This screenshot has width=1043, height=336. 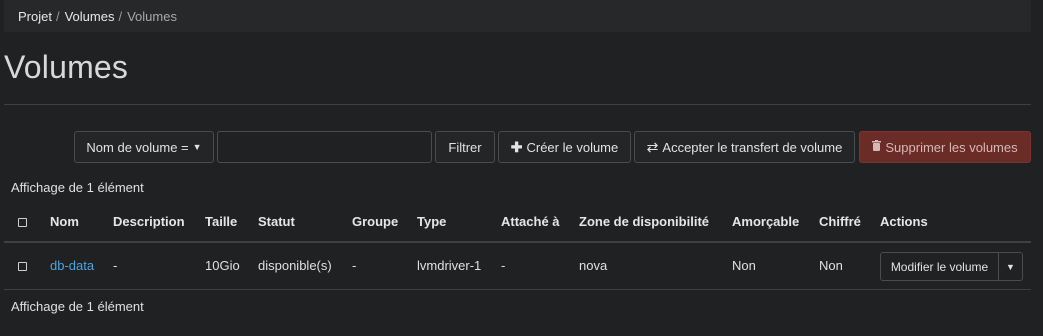 What do you see at coordinates (149, 221) in the screenshot?
I see `column-header-description: Description` at bounding box center [149, 221].